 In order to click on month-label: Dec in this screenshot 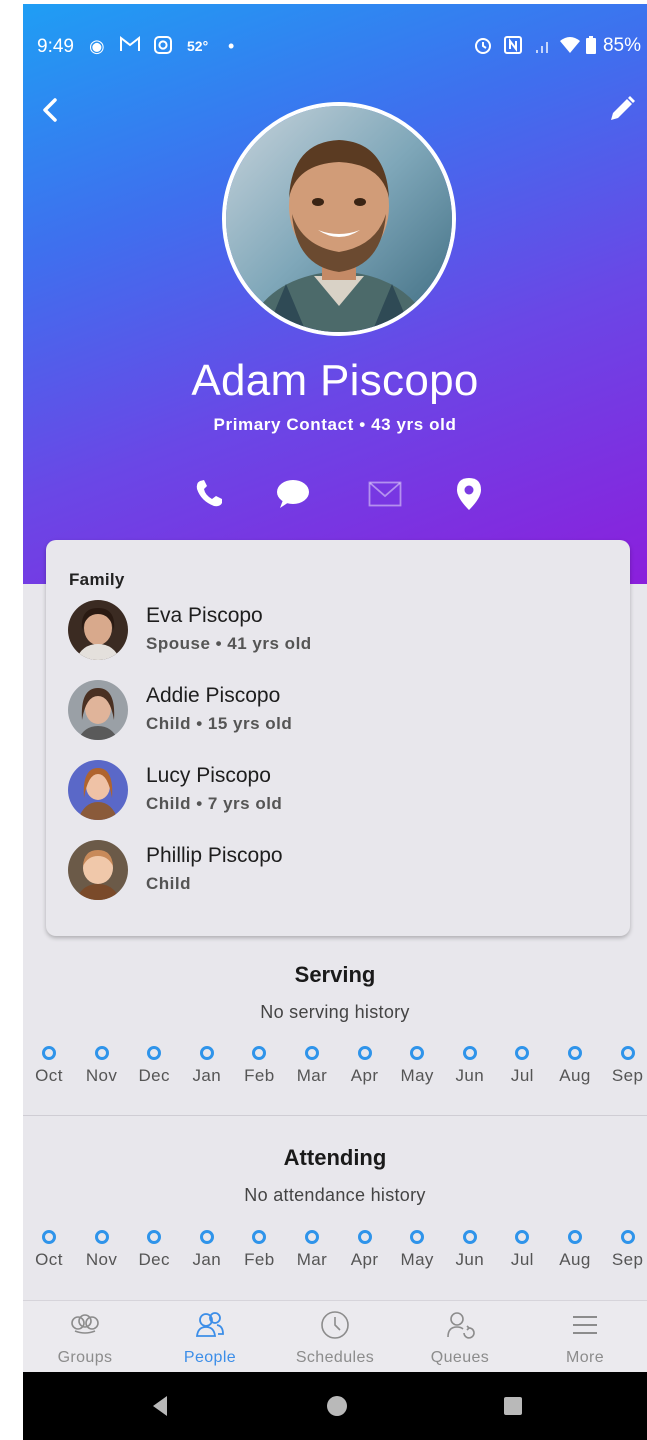, I will do `click(154, 1259)`.